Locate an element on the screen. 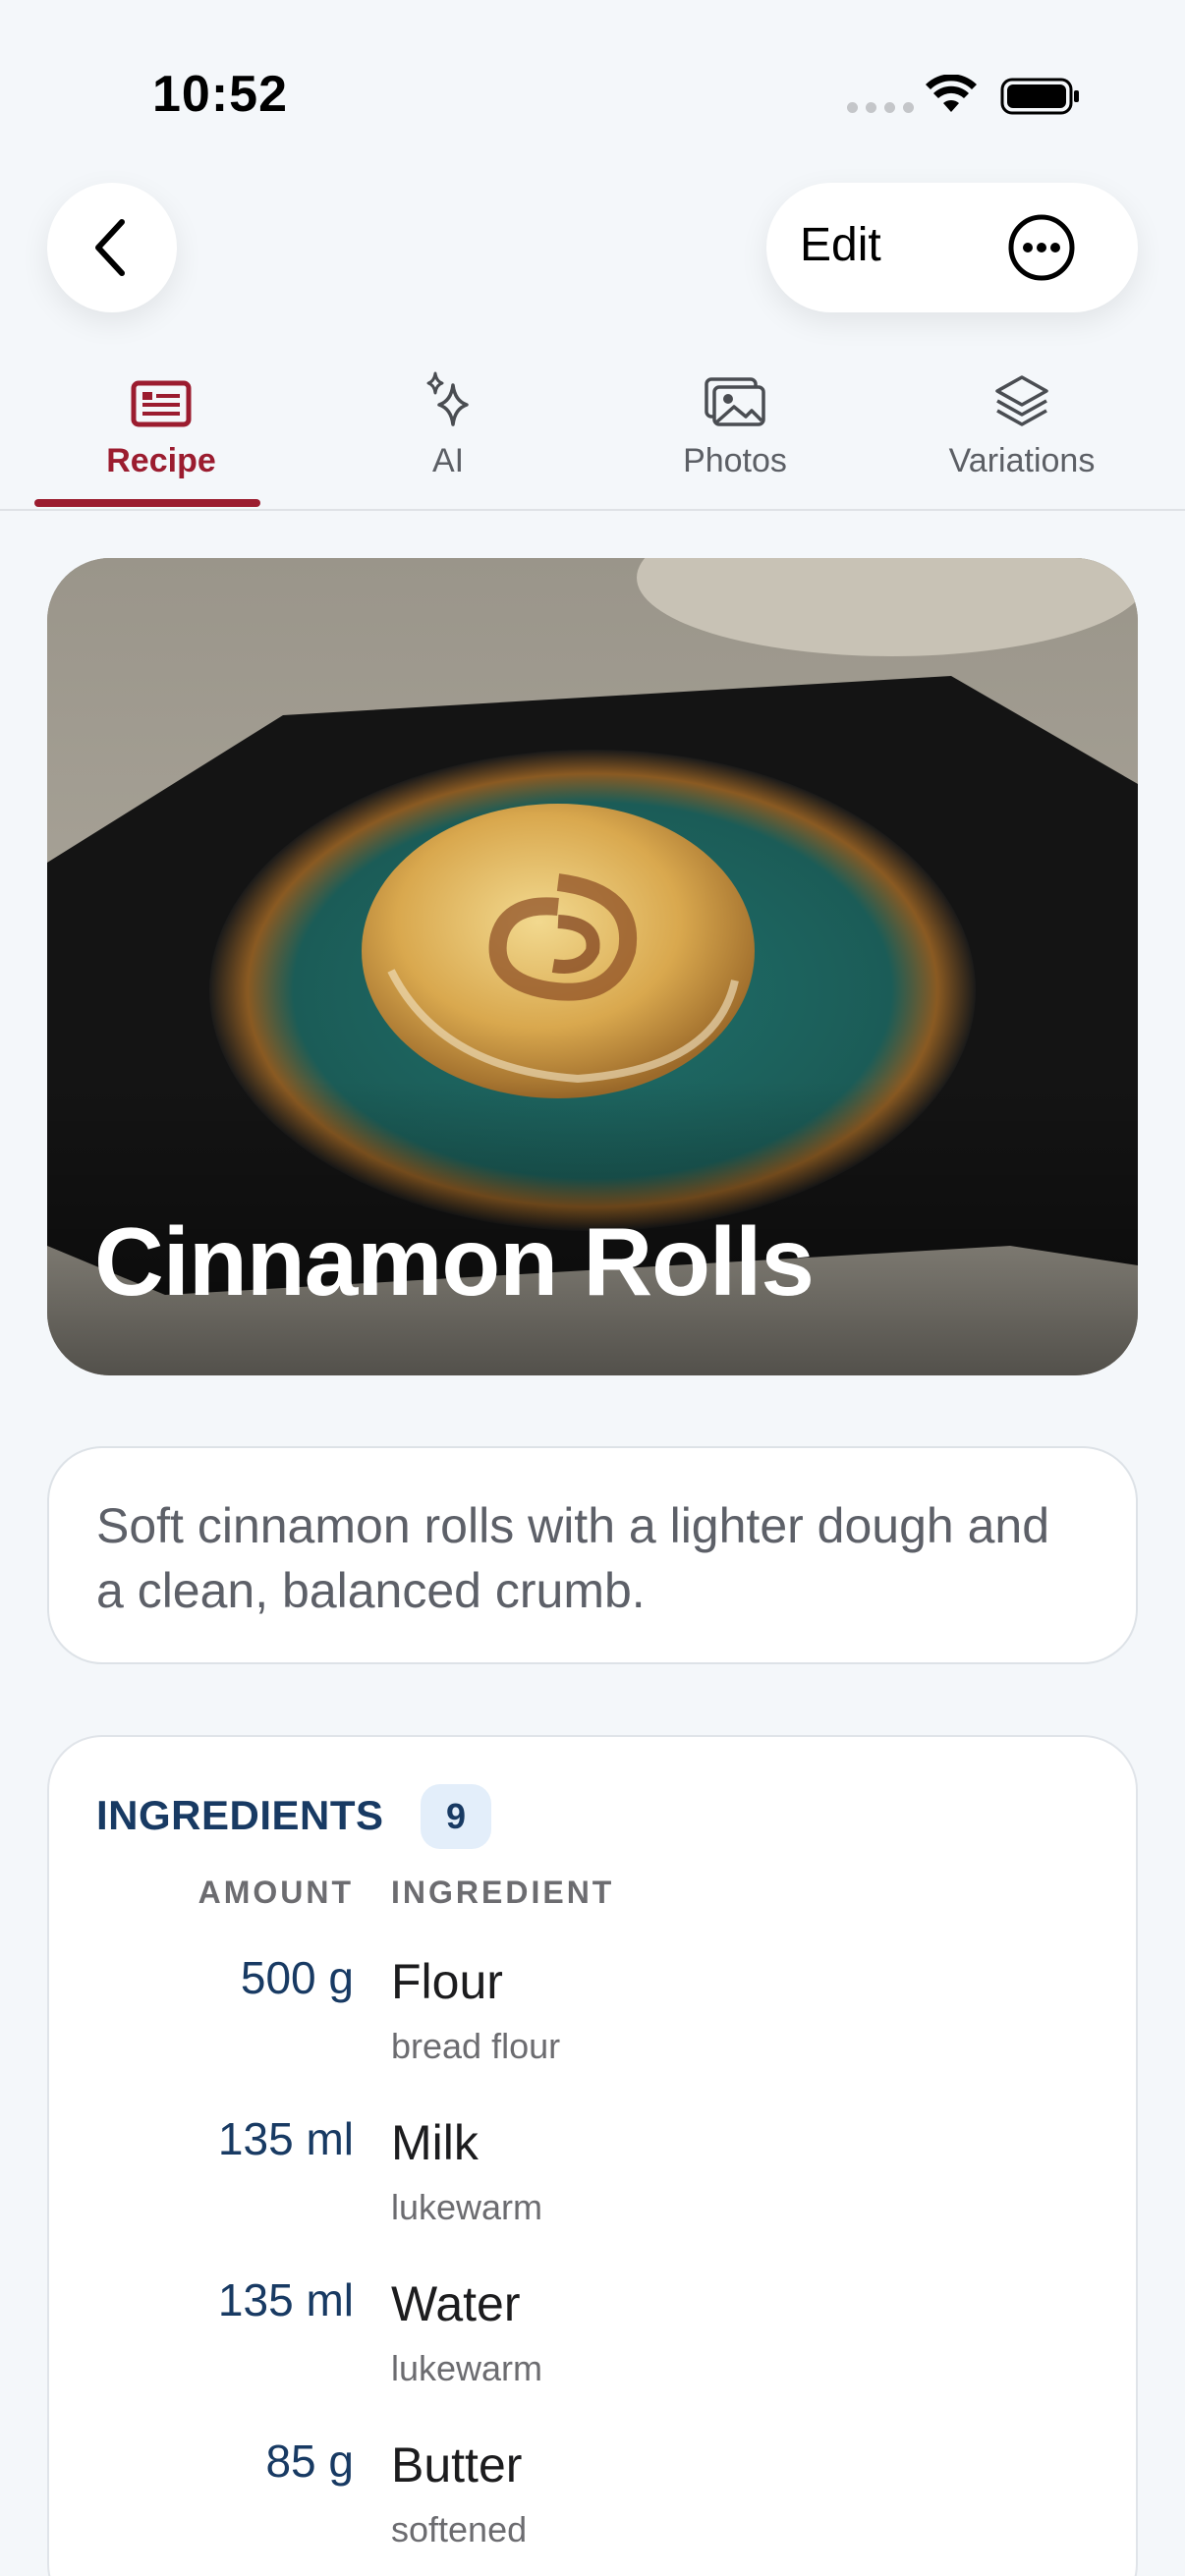 The width and height of the screenshot is (1185, 2576). edit-button: Edit is located at coordinates (841, 245).